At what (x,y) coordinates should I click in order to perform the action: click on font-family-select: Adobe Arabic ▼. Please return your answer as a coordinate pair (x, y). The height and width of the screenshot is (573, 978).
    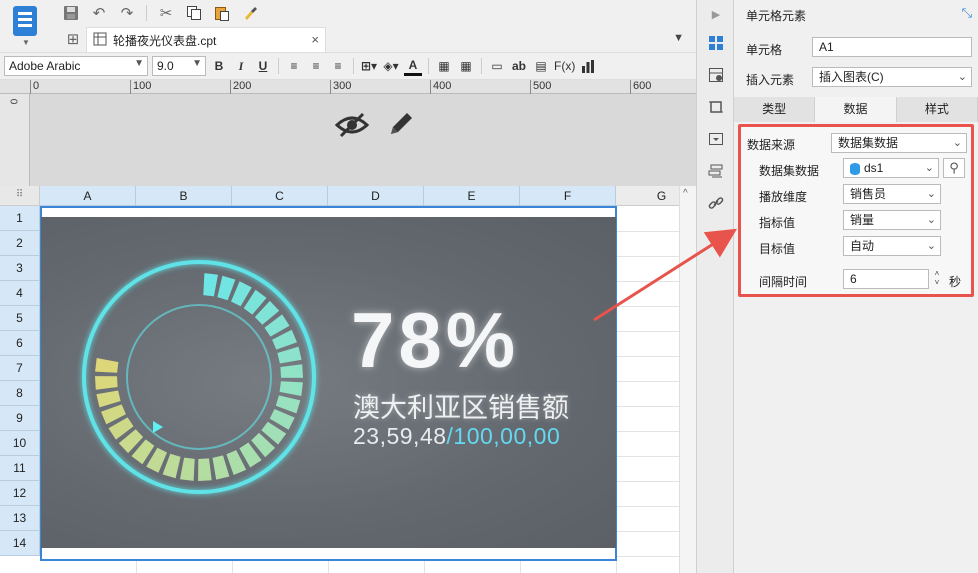
    Looking at the image, I should click on (76, 66).